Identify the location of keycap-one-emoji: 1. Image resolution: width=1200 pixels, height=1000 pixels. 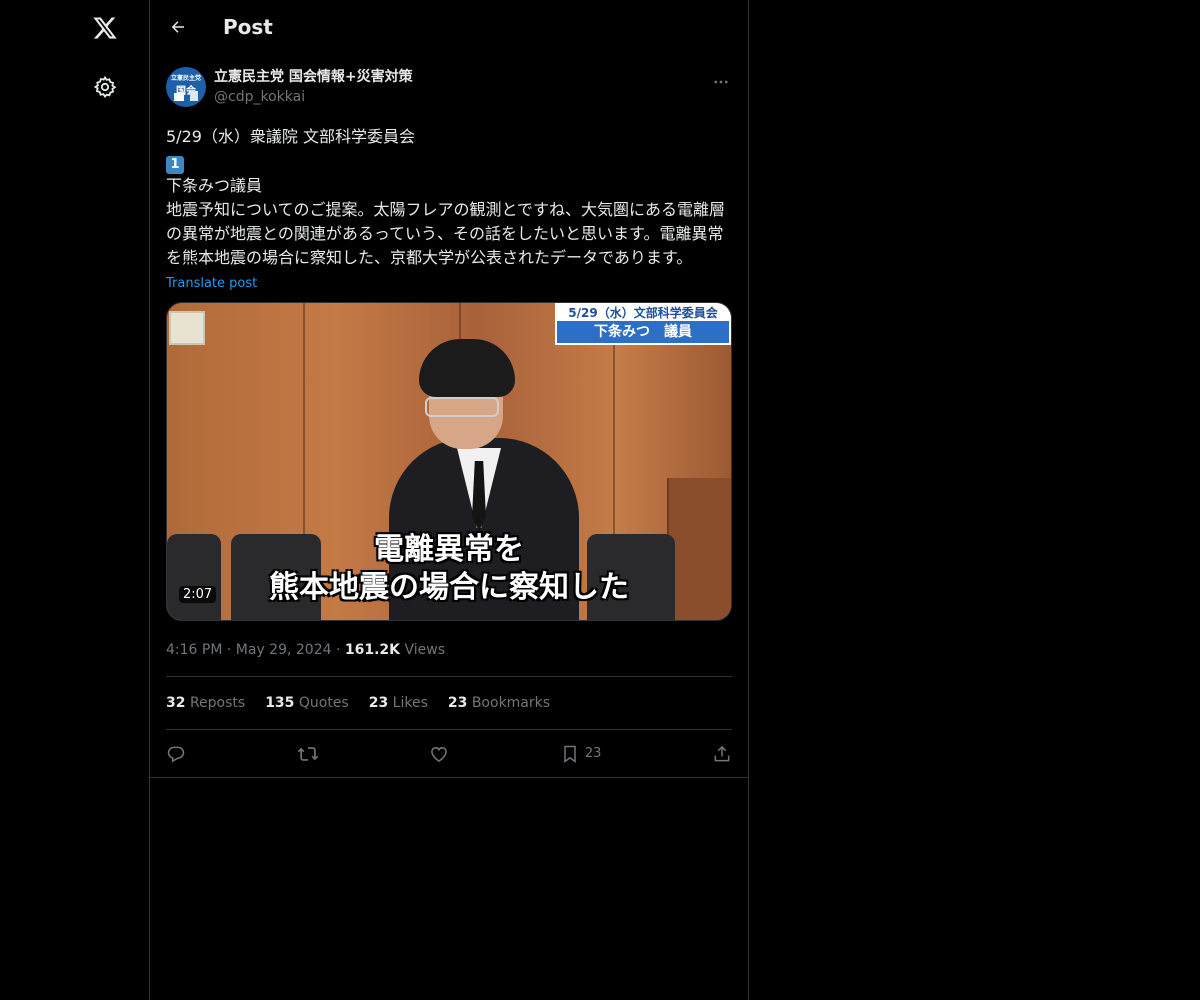
(175, 165).